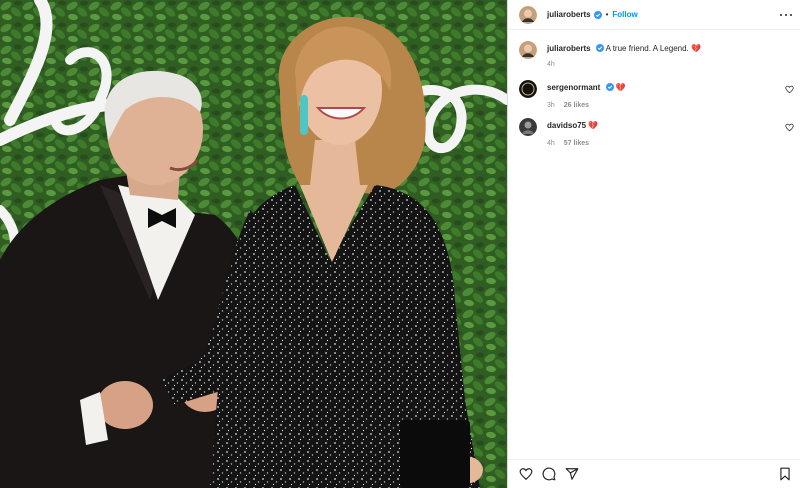  What do you see at coordinates (569, 48) in the screenshot?
I see `caption-author: juliaroberts` at bounding box center [569, 48].